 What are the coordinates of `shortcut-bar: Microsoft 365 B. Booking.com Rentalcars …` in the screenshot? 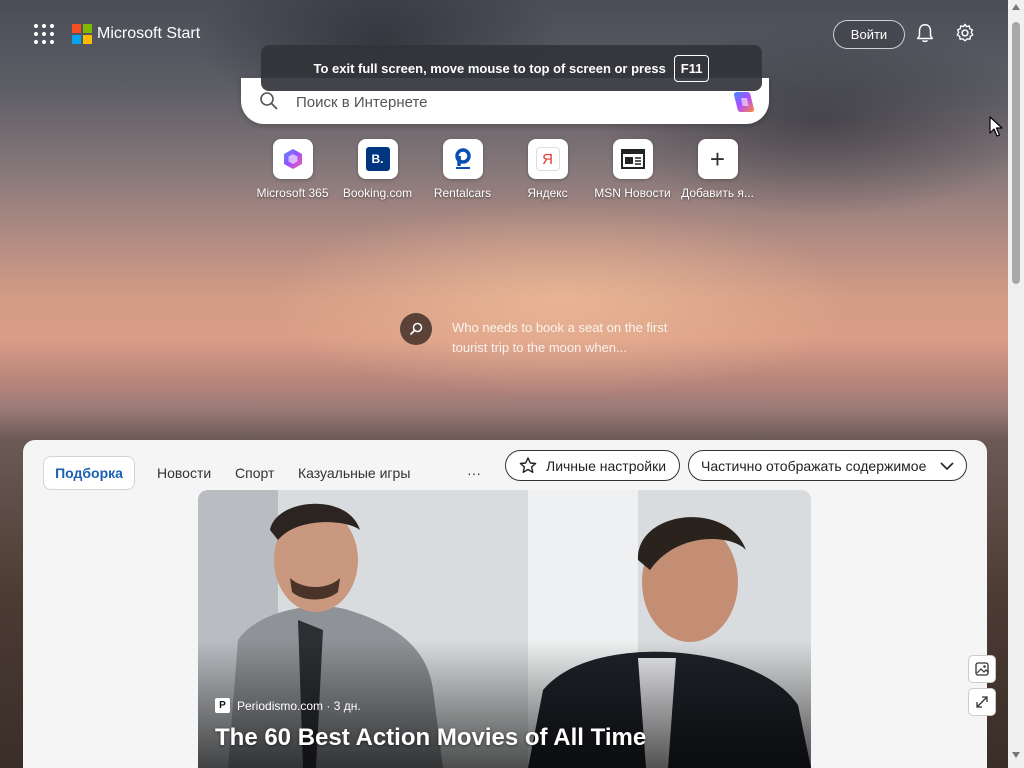 It's located at (510, 172).